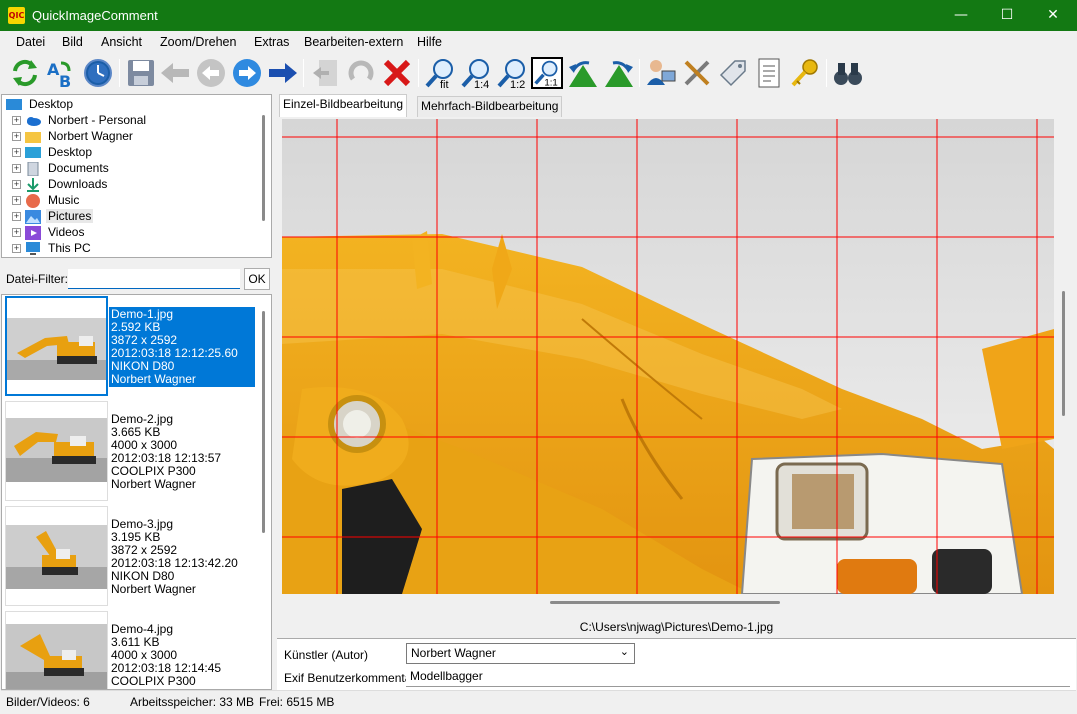  I want to click on zoom-1-1-icon: 1:1, so click(547, 73).